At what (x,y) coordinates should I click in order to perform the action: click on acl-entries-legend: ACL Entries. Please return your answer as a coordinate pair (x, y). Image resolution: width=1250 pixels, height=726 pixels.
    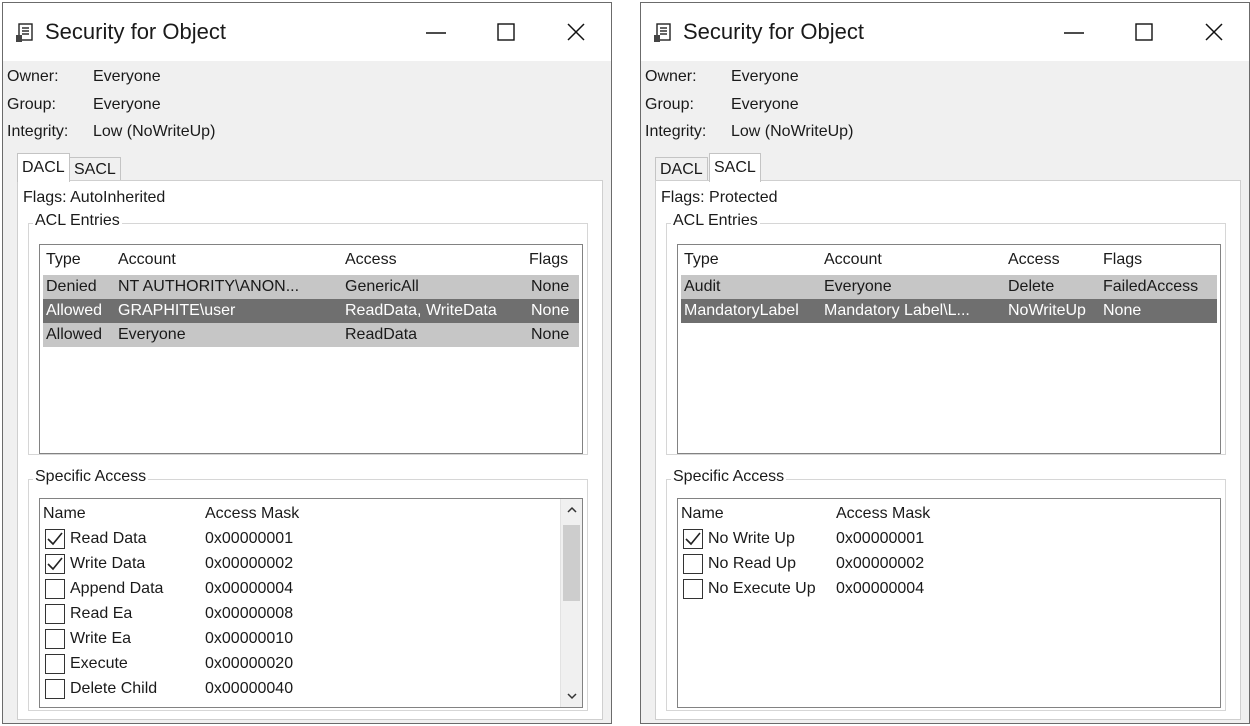
    Looking at the image, I should click on (77, 221).